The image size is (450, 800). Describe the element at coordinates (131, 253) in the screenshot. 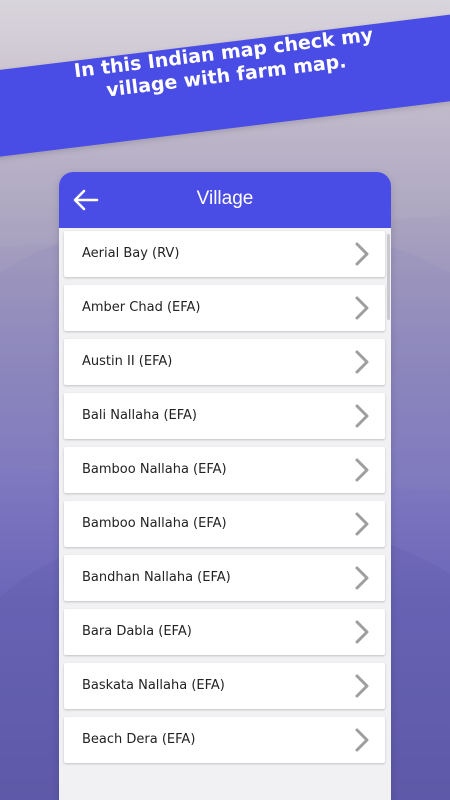

I see `village-name: Aerial Bay (RV)` at that location.